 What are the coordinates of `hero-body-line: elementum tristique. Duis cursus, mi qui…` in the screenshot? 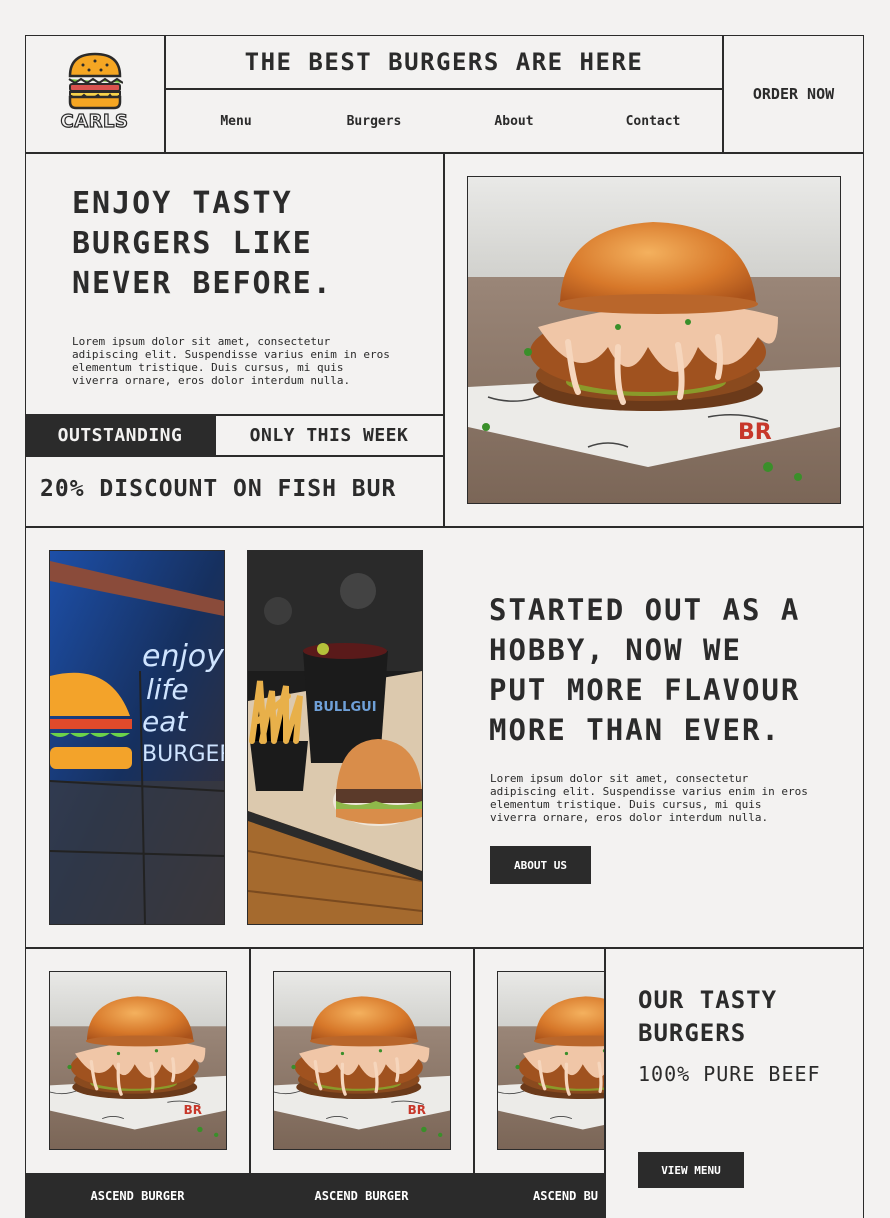 It's located at (208, 367).